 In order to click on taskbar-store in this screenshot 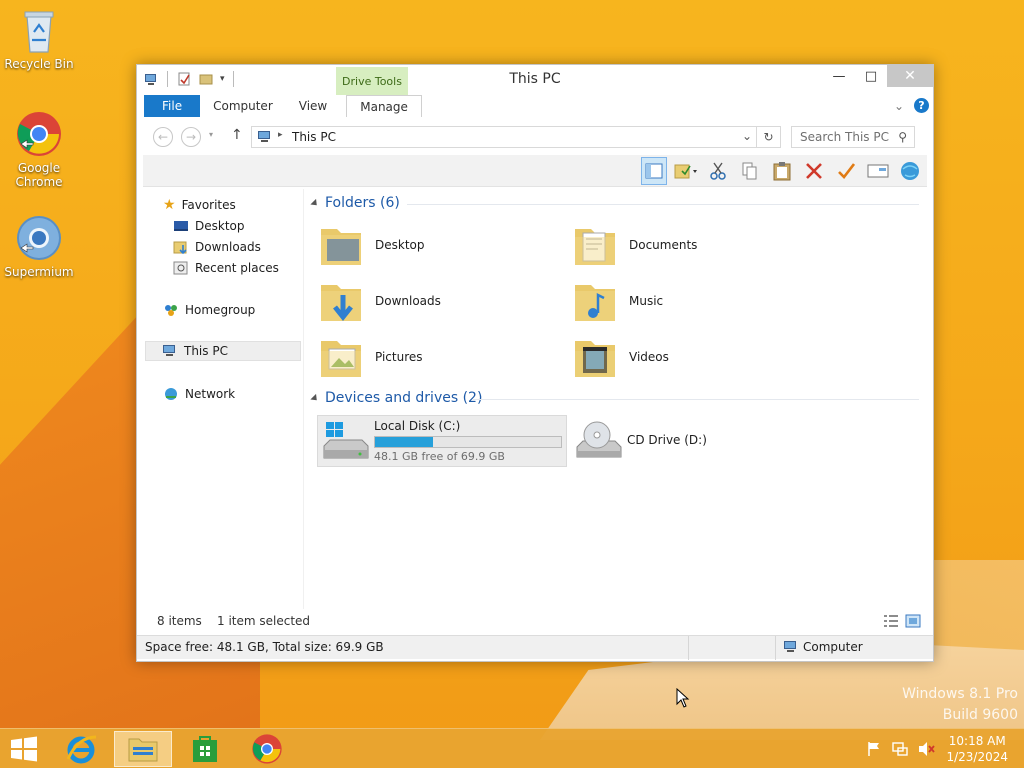, I will do `click(205, 749)`.